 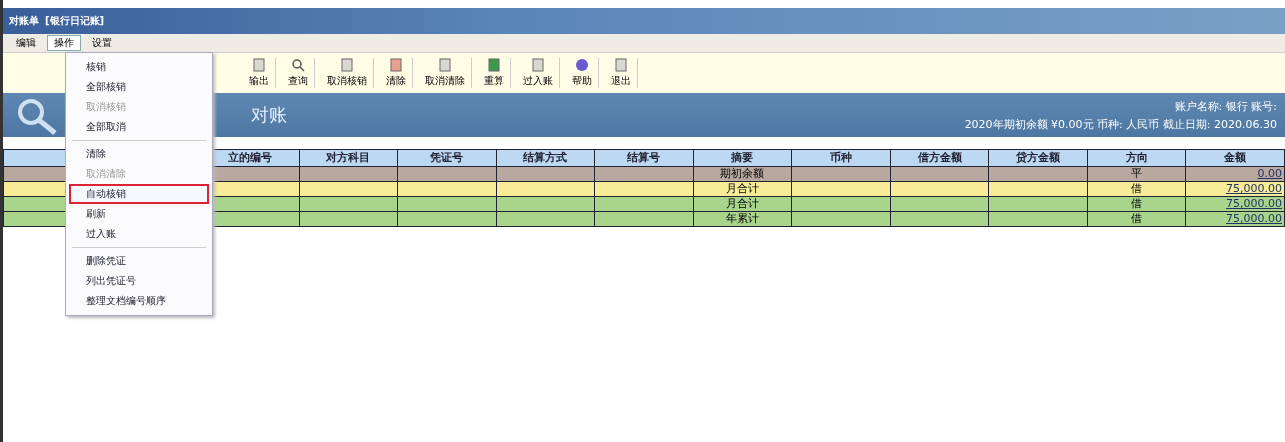 I want to click on search-icon, so click(x=298, y=65).